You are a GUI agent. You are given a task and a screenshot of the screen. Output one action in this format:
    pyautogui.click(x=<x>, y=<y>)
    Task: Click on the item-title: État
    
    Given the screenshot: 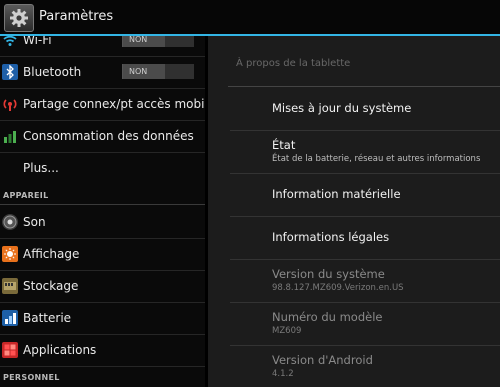 What is the action you would take?
    pyautogui.click(x=284, y=145)
    